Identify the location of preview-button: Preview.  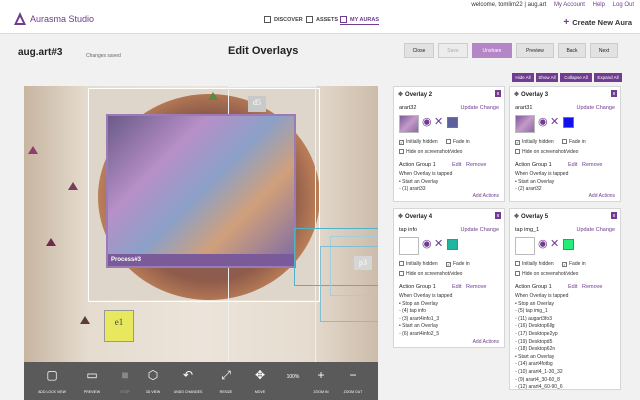
(535, 50).